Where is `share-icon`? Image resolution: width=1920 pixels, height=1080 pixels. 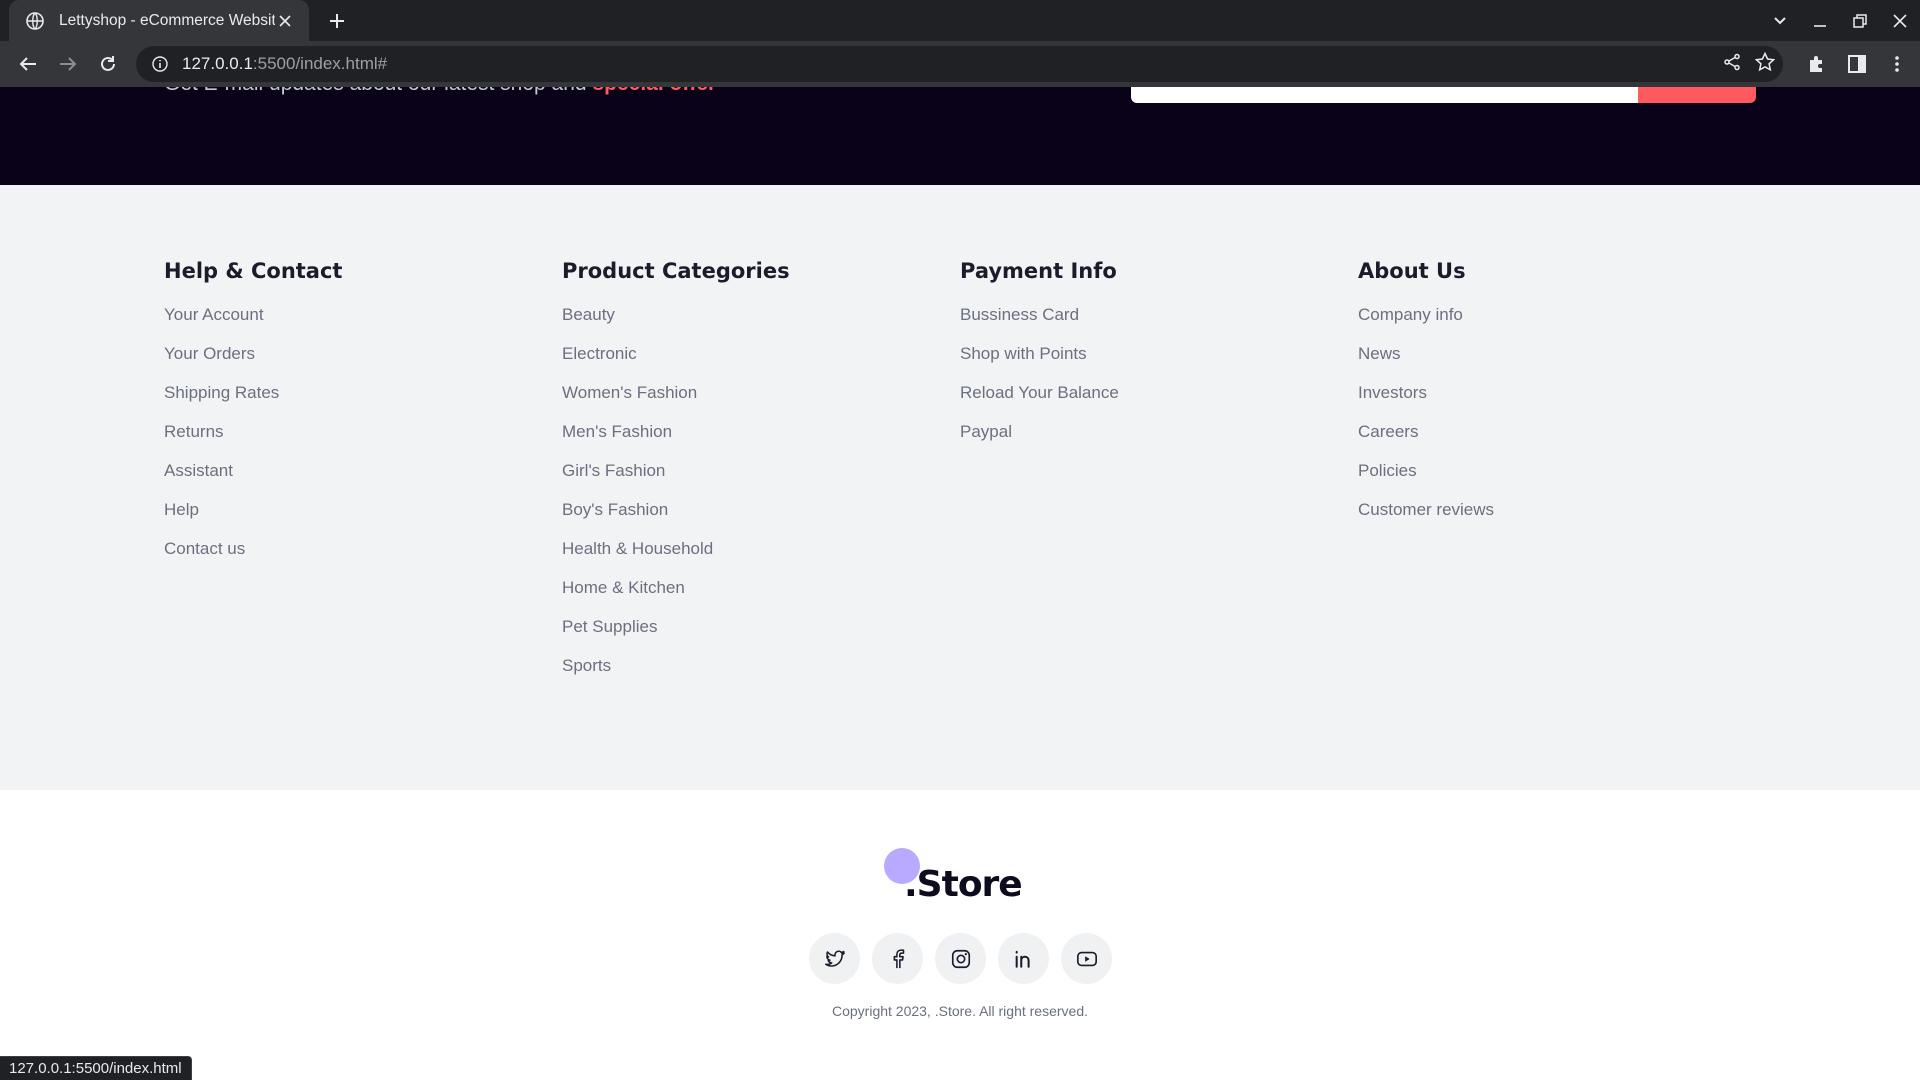
share-icon is located at coordinates (1732, 64).